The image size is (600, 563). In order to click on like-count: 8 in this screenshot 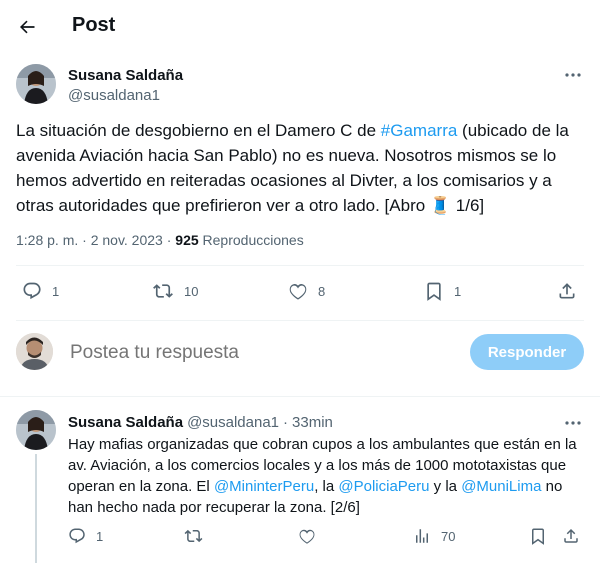, I will do `click(322, 291)`.